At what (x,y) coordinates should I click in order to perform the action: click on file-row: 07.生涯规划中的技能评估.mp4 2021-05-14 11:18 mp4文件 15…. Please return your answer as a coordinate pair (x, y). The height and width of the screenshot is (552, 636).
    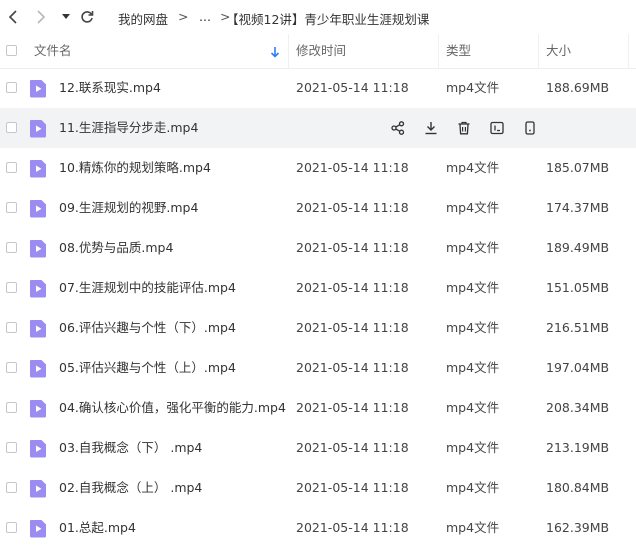
    Looking at the image, I should click on (318, 288).